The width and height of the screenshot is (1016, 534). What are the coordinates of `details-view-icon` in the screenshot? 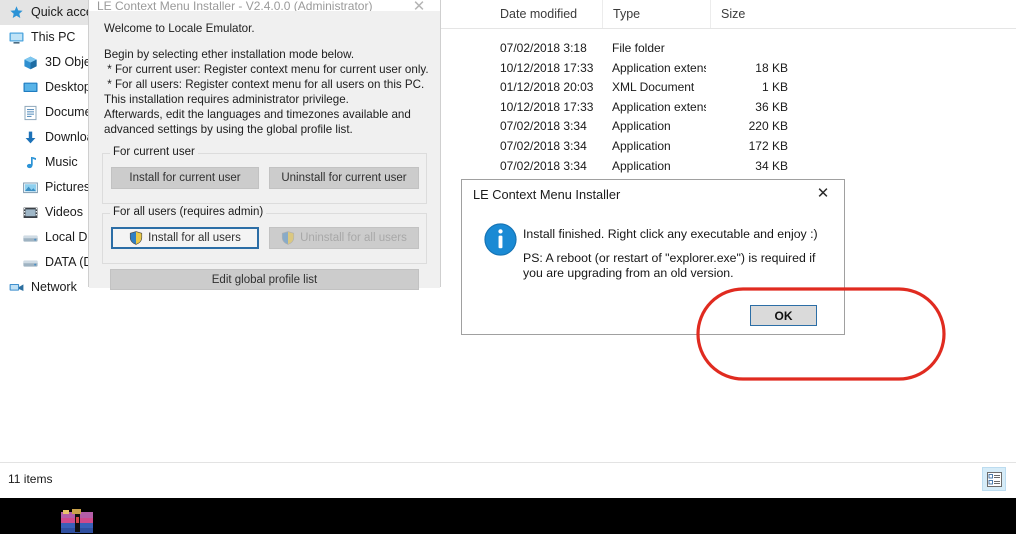 It's located at (994, 479).